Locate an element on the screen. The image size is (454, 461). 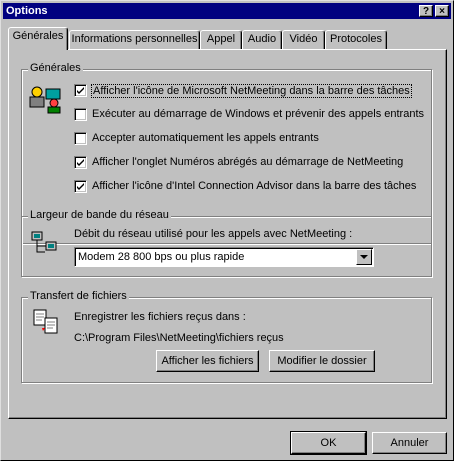
bandwidth-group-label: Largeur de bande du réseau is located at coordinates (99, 215).